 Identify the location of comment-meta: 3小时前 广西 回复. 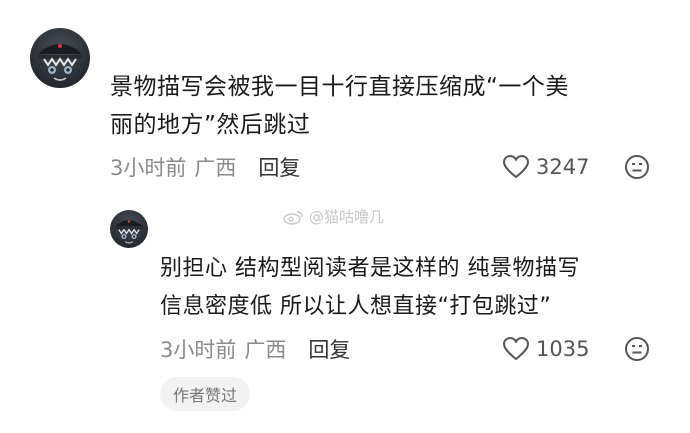
(205, 167).